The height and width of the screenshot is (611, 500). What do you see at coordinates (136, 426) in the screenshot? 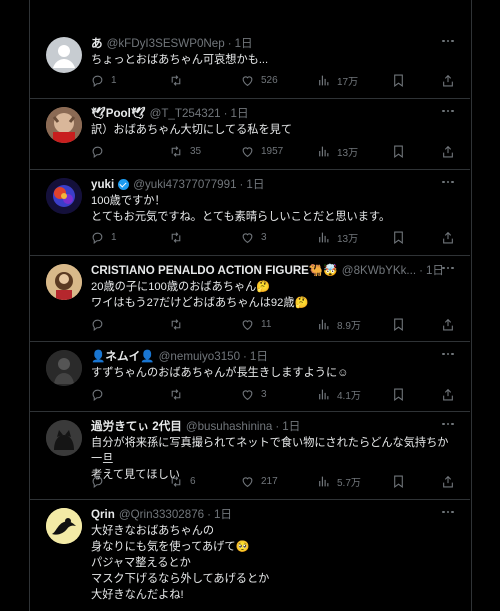
I see `display-name: 過労きてぃ 2代目` at bounding box center [136, 426].